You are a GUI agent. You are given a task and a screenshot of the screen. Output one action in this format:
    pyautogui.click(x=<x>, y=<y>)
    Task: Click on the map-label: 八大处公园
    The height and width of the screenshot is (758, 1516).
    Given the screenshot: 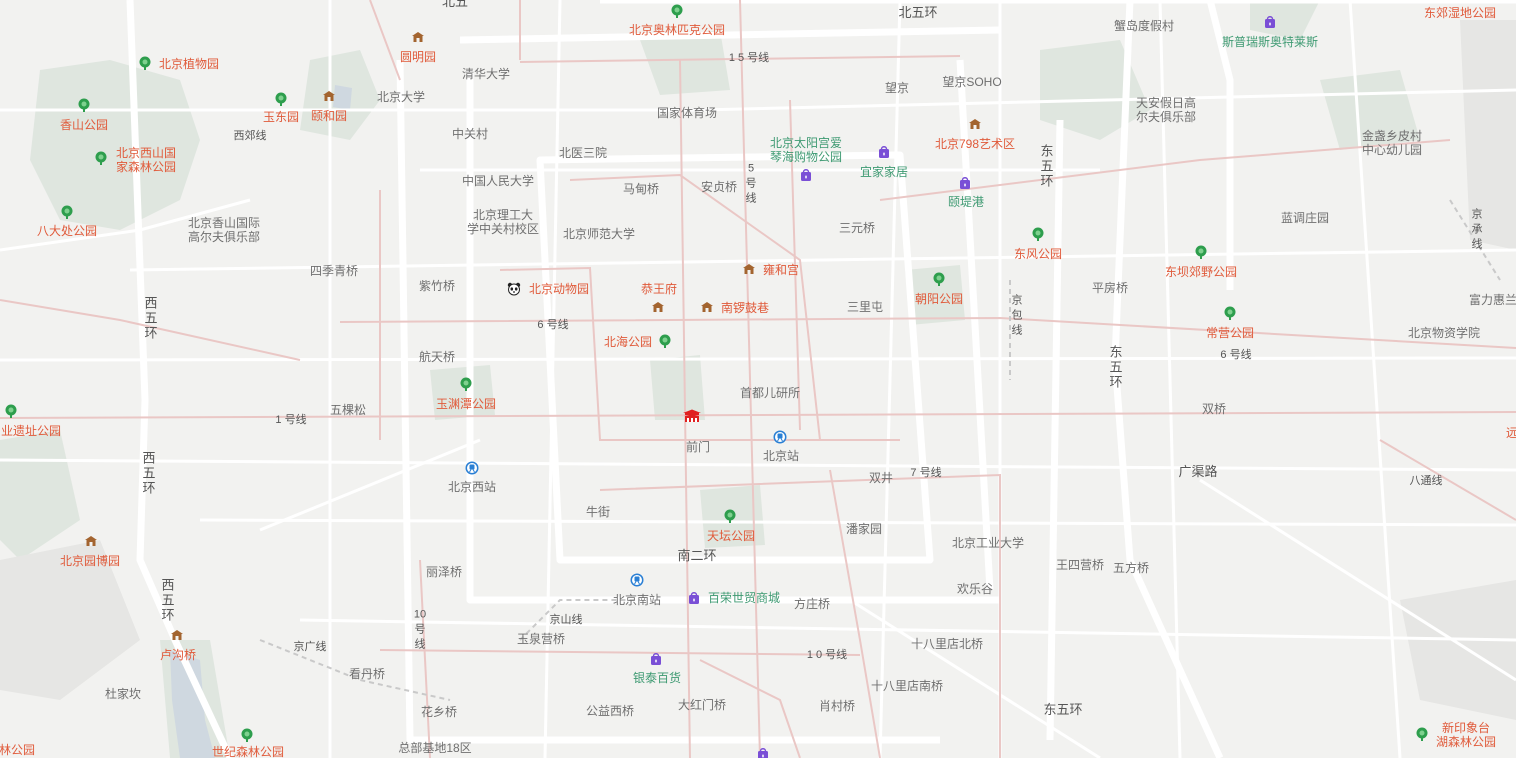 What is the action you would take?
    pyautogui.click(x=67, y=231)
    